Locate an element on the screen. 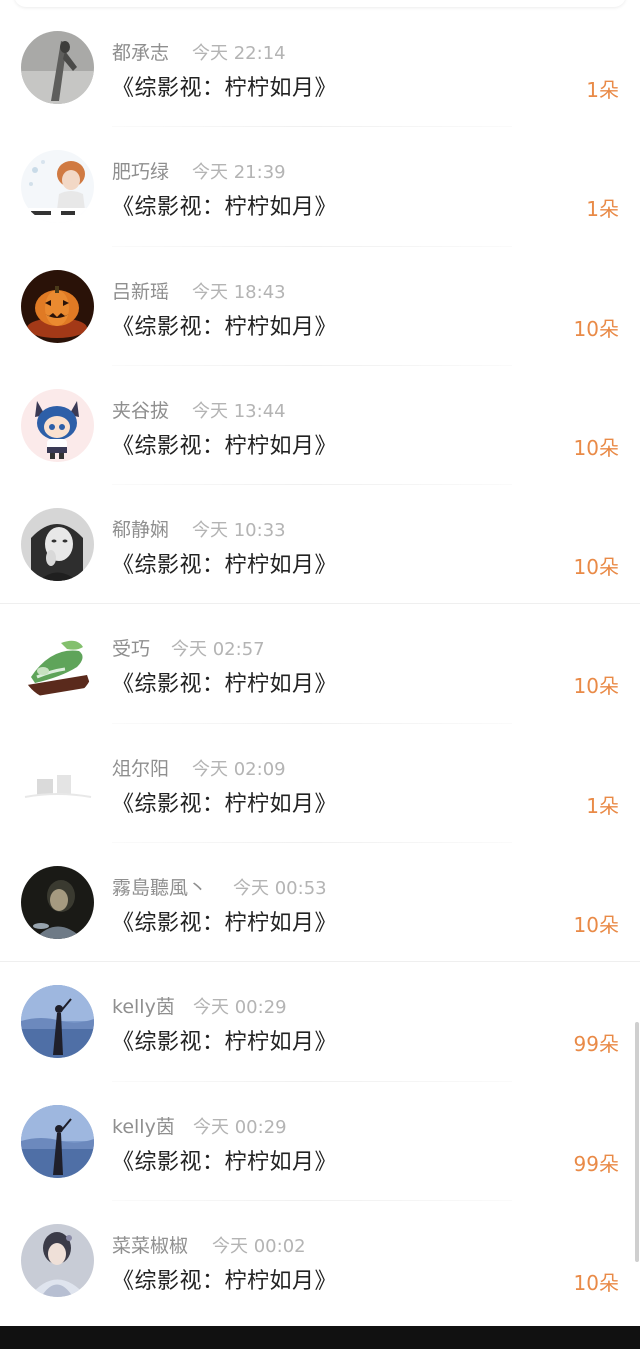  jade-cabbage-avatar-icon is located at coordinates (57, 664).